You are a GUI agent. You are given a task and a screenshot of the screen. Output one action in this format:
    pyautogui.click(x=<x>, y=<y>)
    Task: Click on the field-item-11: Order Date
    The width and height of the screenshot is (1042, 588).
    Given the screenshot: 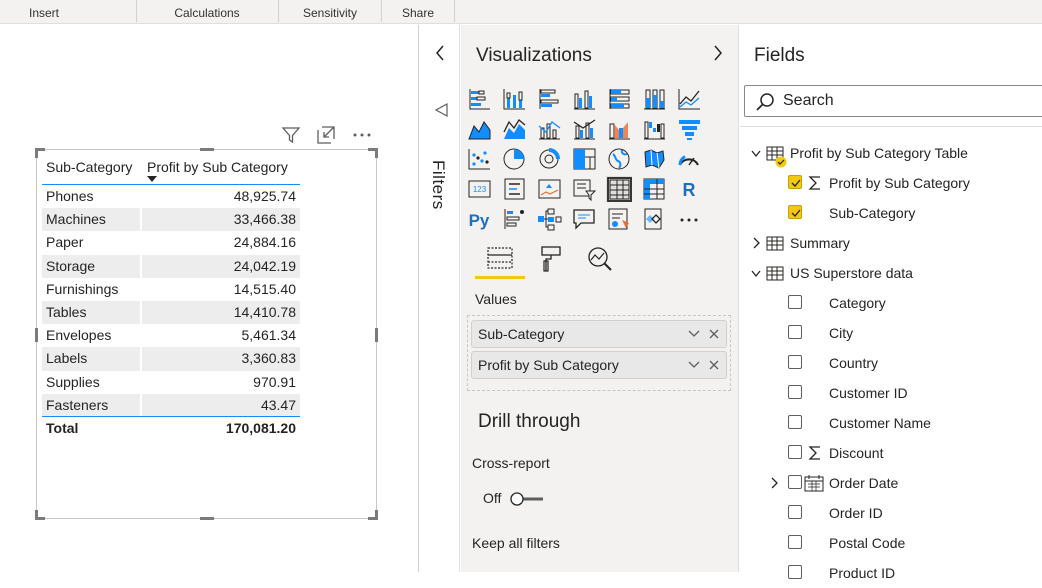 What is the action you would take?
    pyautogui.click(x=891, y=483)
    